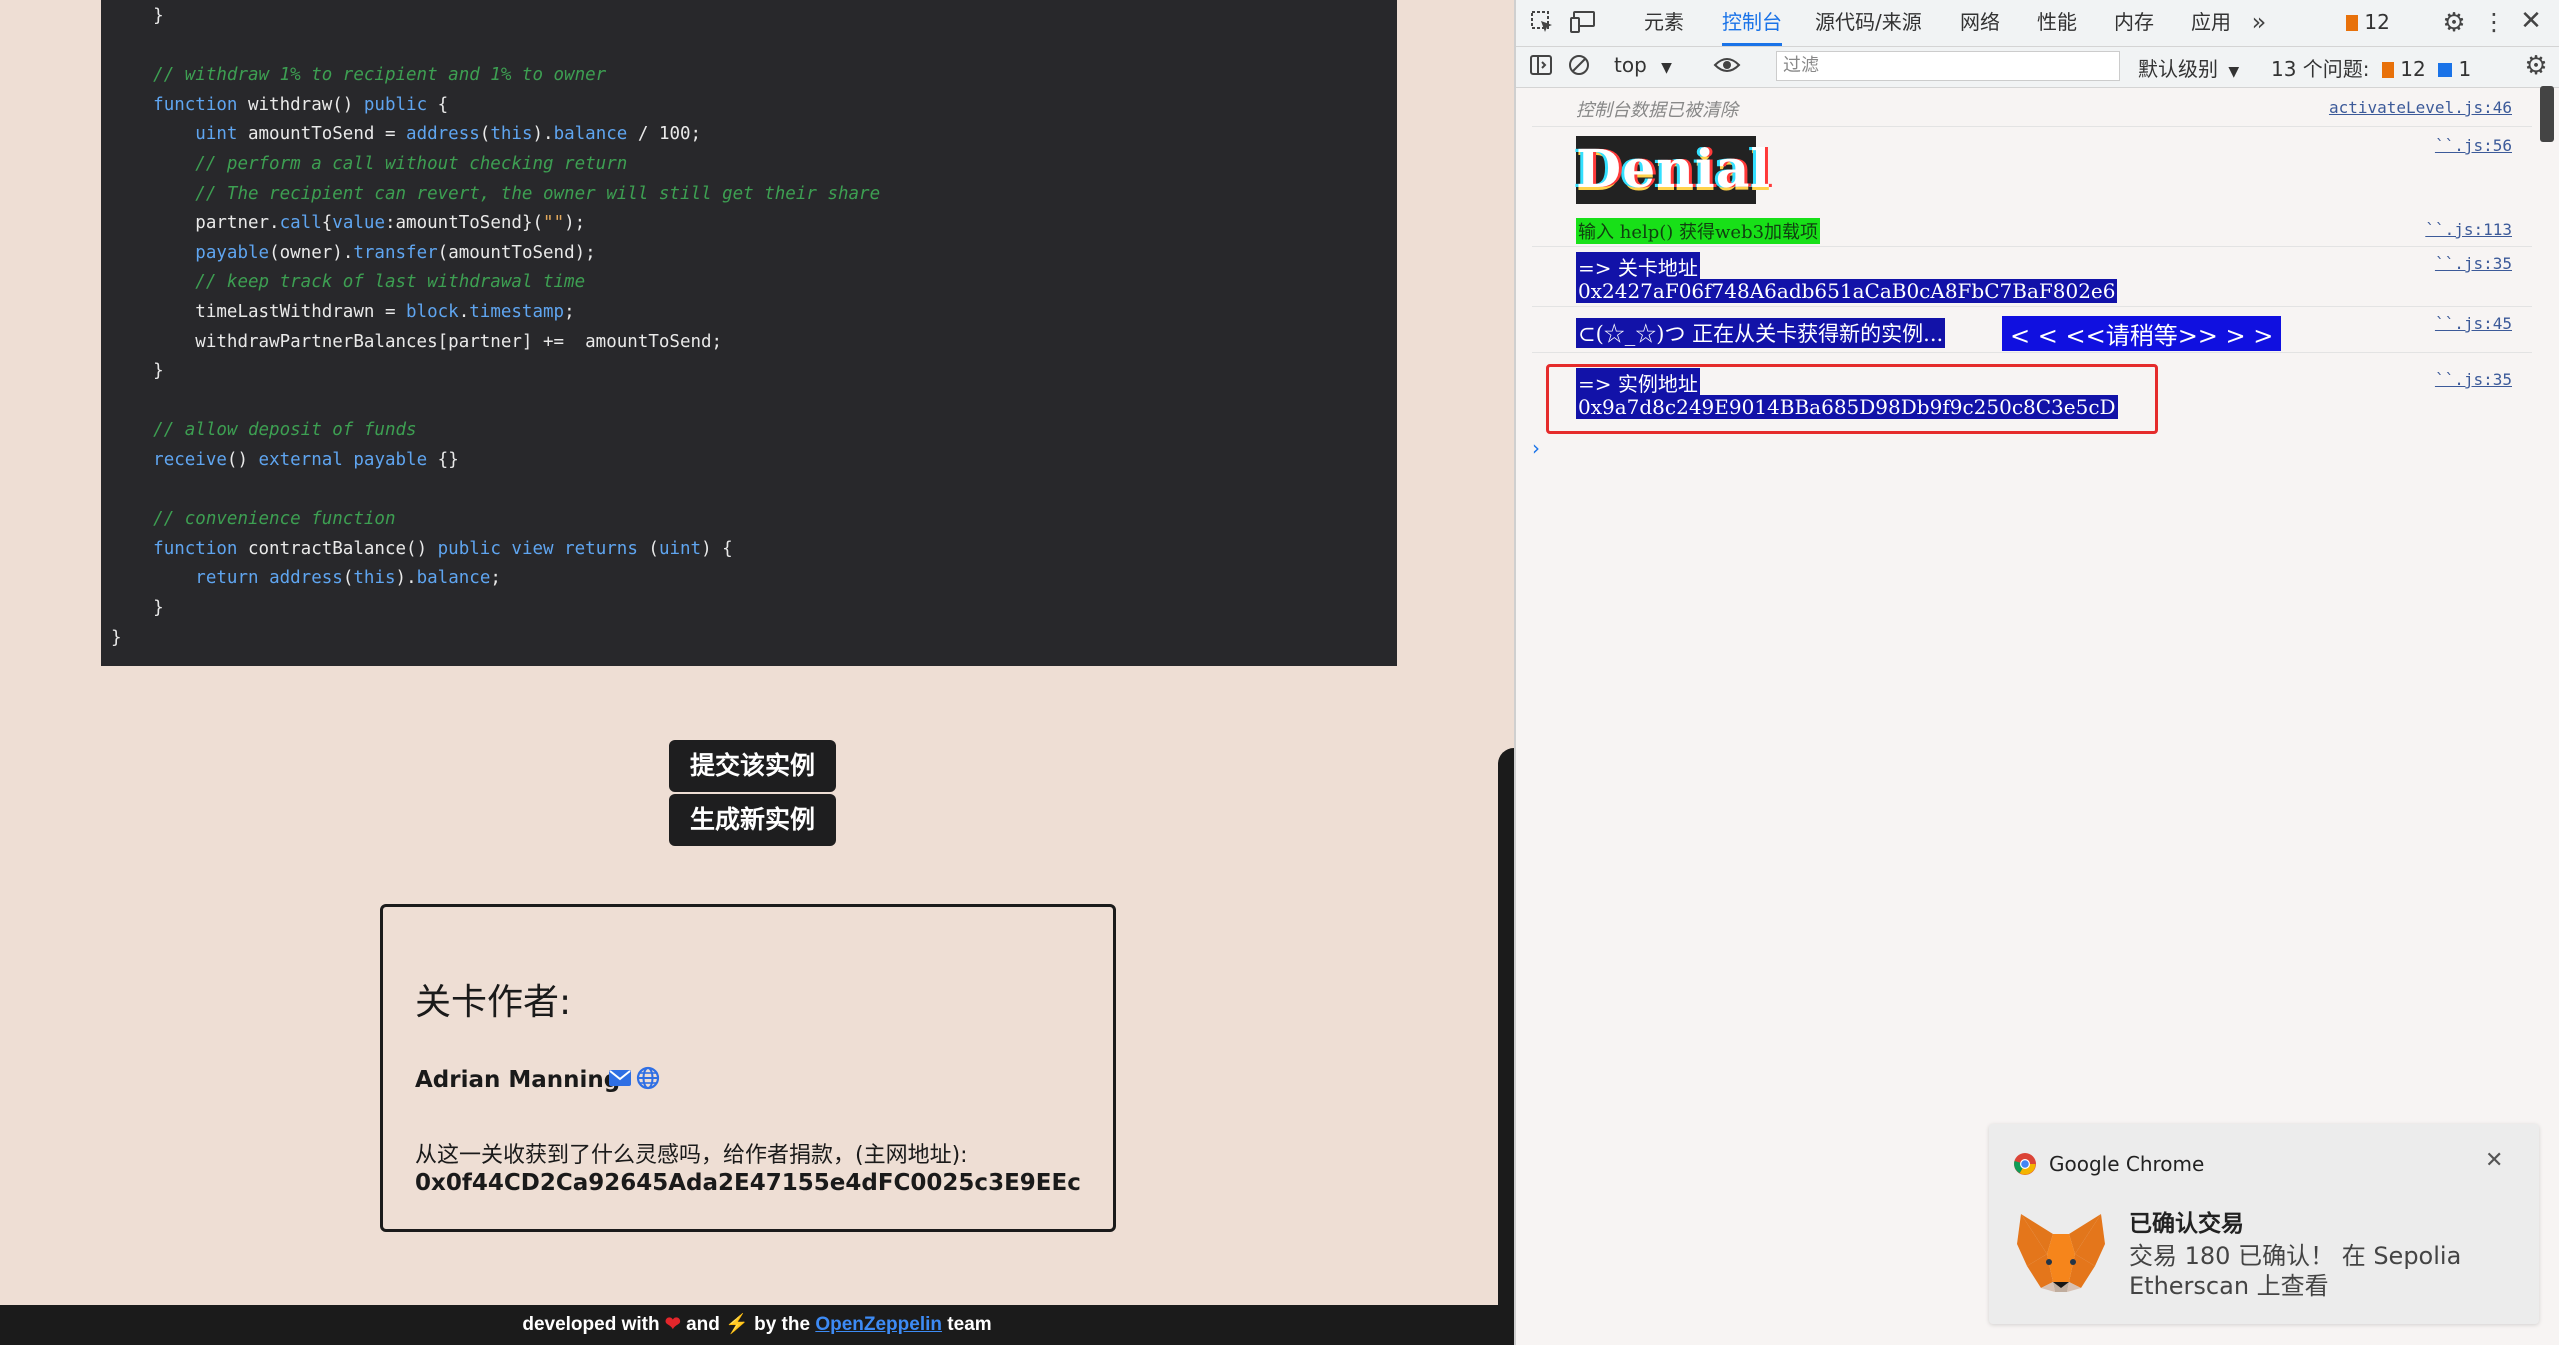 This screenshot has width=2559, height=1345. I want to click on code-token: this, so click(374, 578).